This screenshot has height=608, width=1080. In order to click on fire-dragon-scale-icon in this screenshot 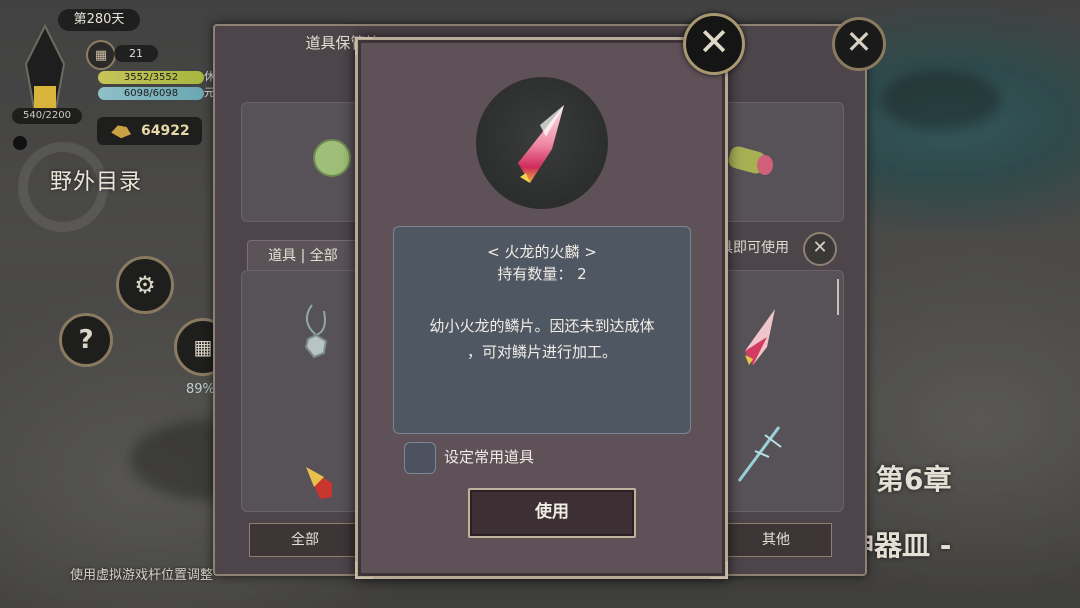, I will do `click(541, 144)`.